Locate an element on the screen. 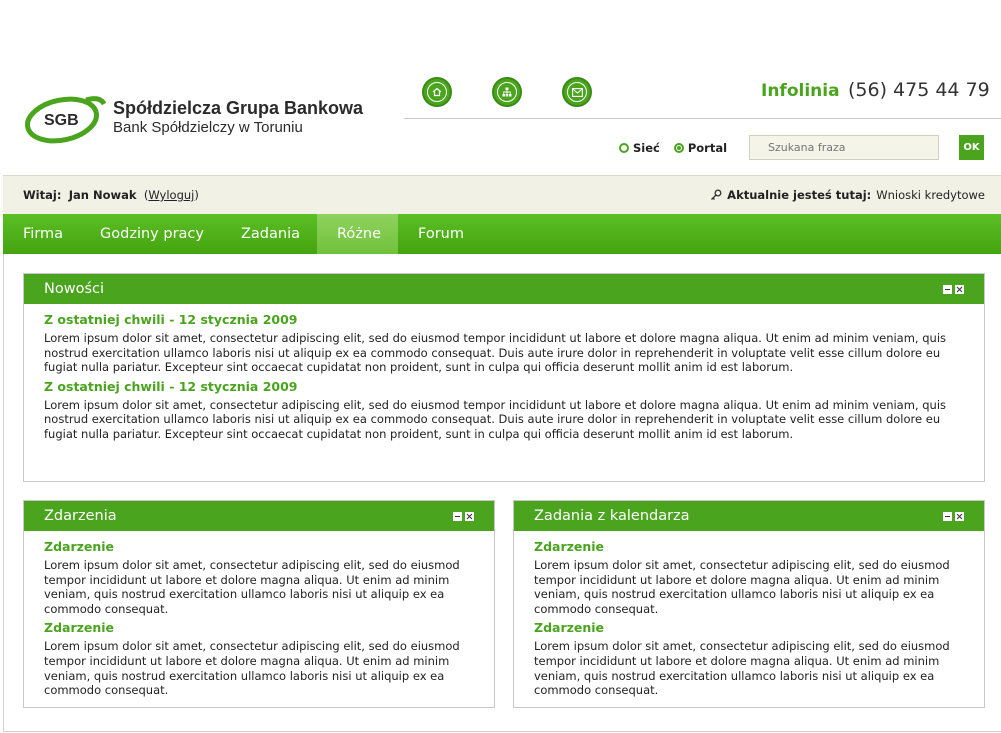  sitemap-button is located at coordinates (507, 92).